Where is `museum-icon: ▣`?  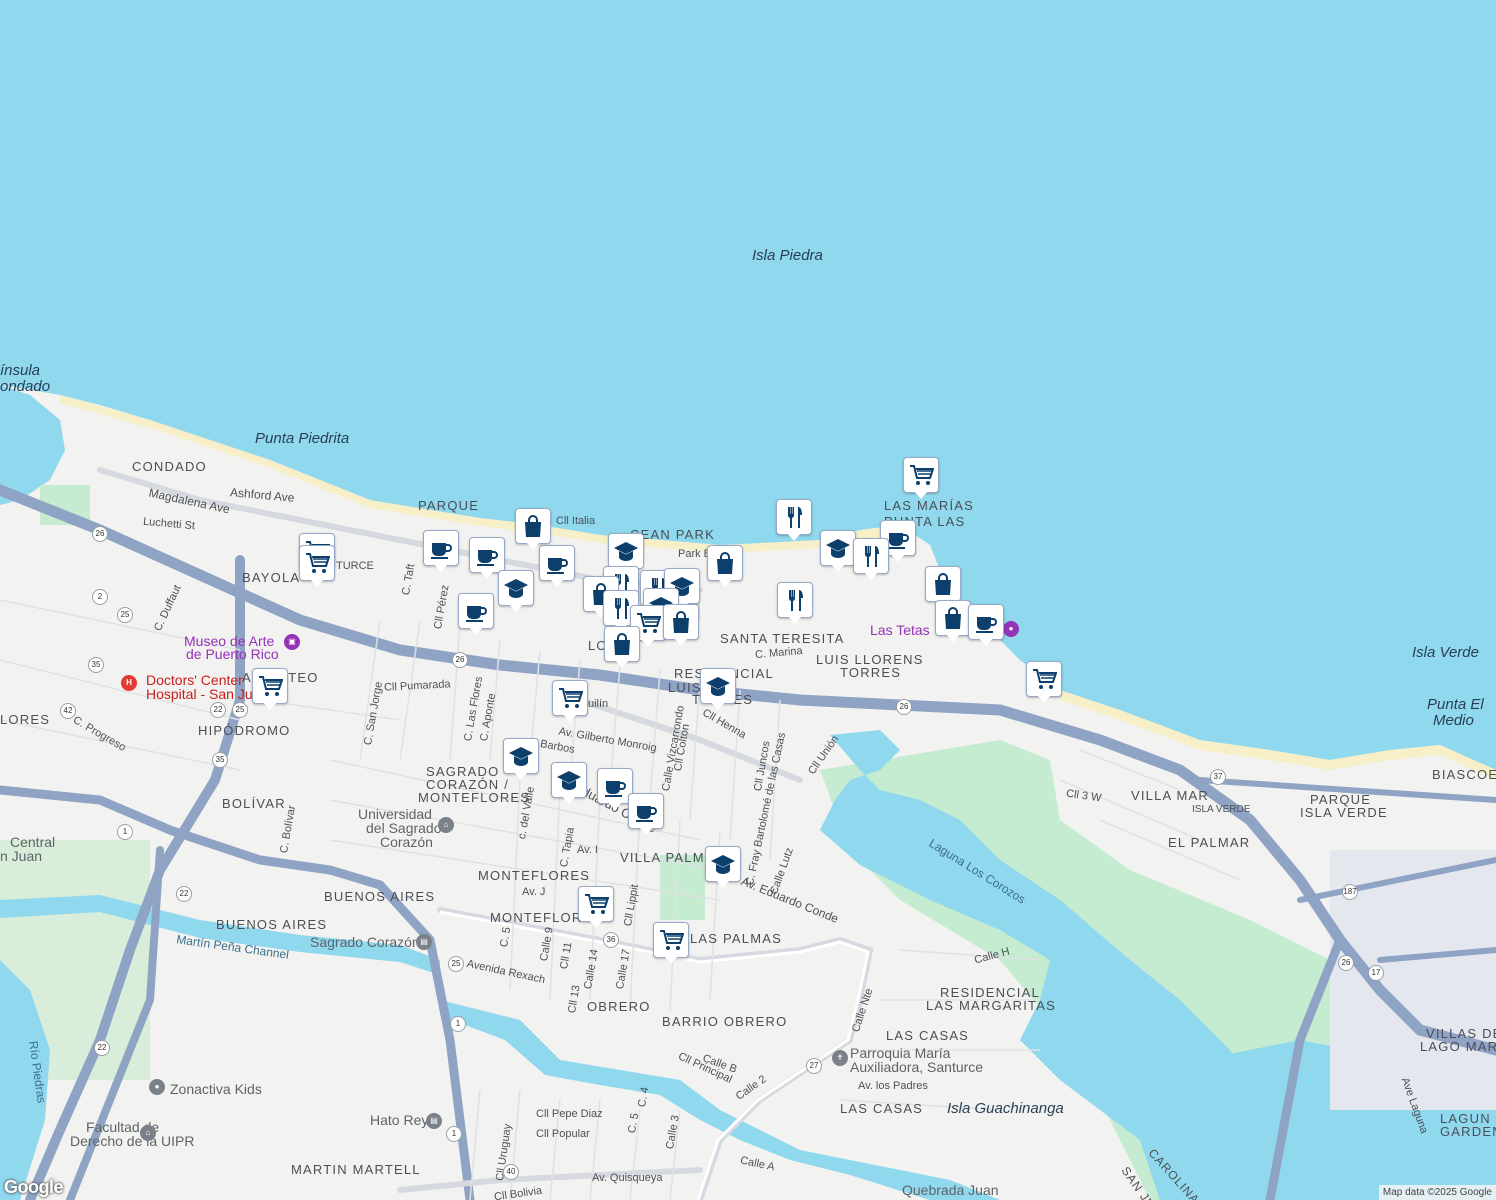
museum-icon: ▣ is located at coordinates (292, 642).